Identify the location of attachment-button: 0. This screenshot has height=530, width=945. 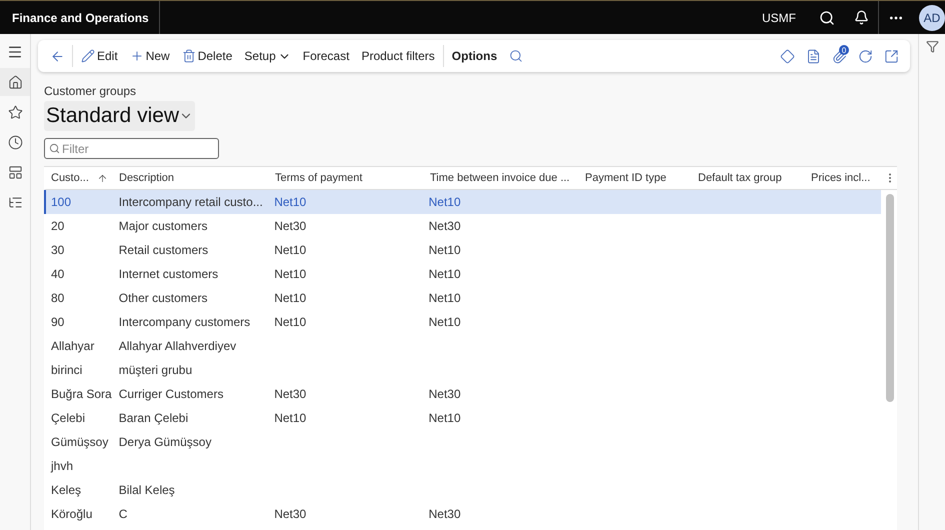
(839, 56).